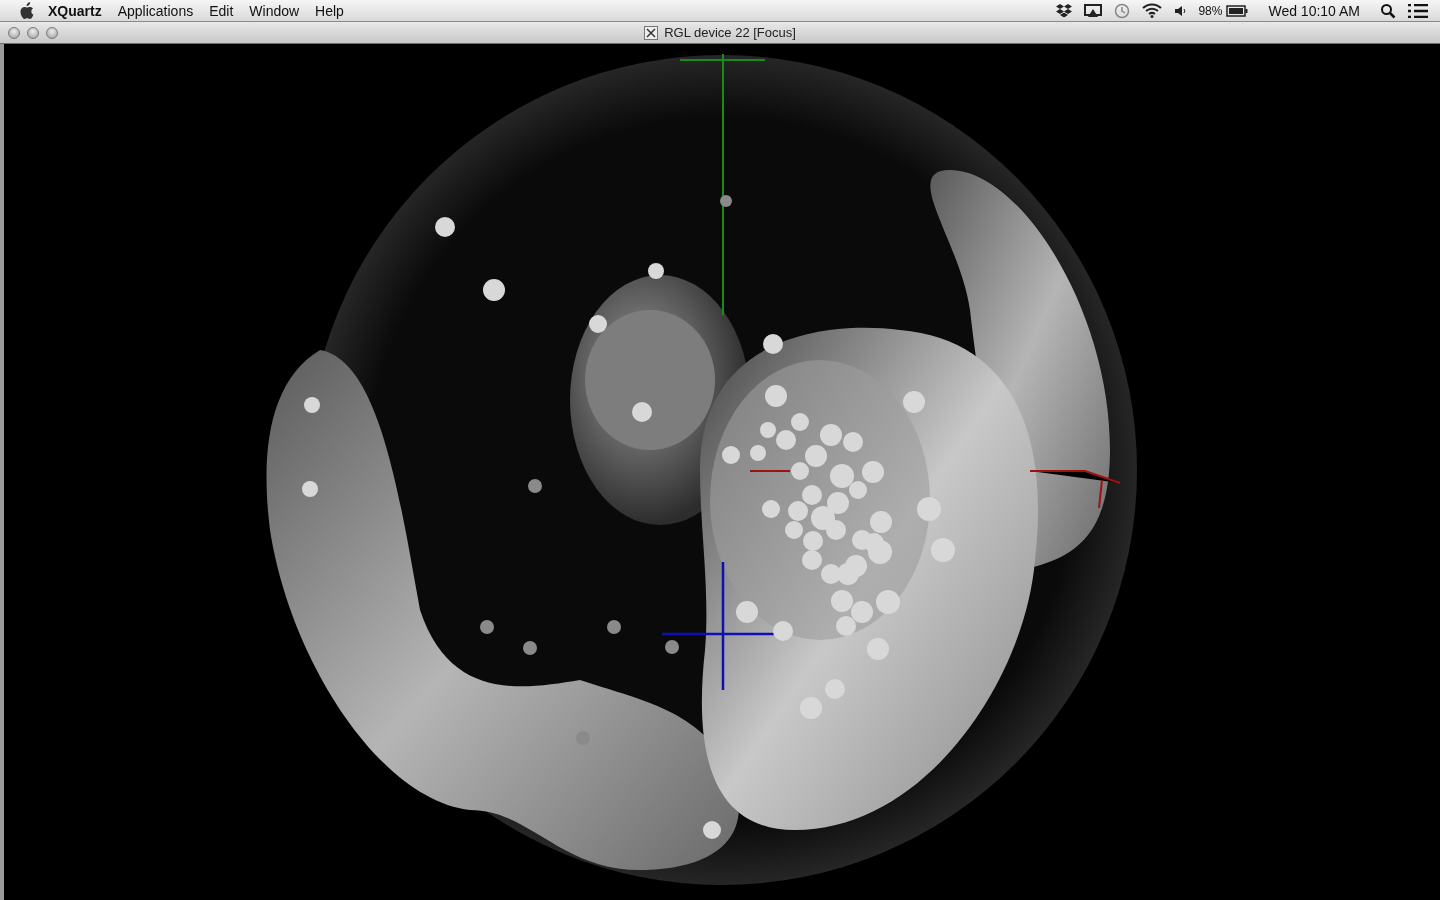 The height and width of the screenshot is (900, 1440). Describe the element at coordinates (730, 32) in the screenshot. I see `window-title: RGL device 22 [Focus]` at that location.